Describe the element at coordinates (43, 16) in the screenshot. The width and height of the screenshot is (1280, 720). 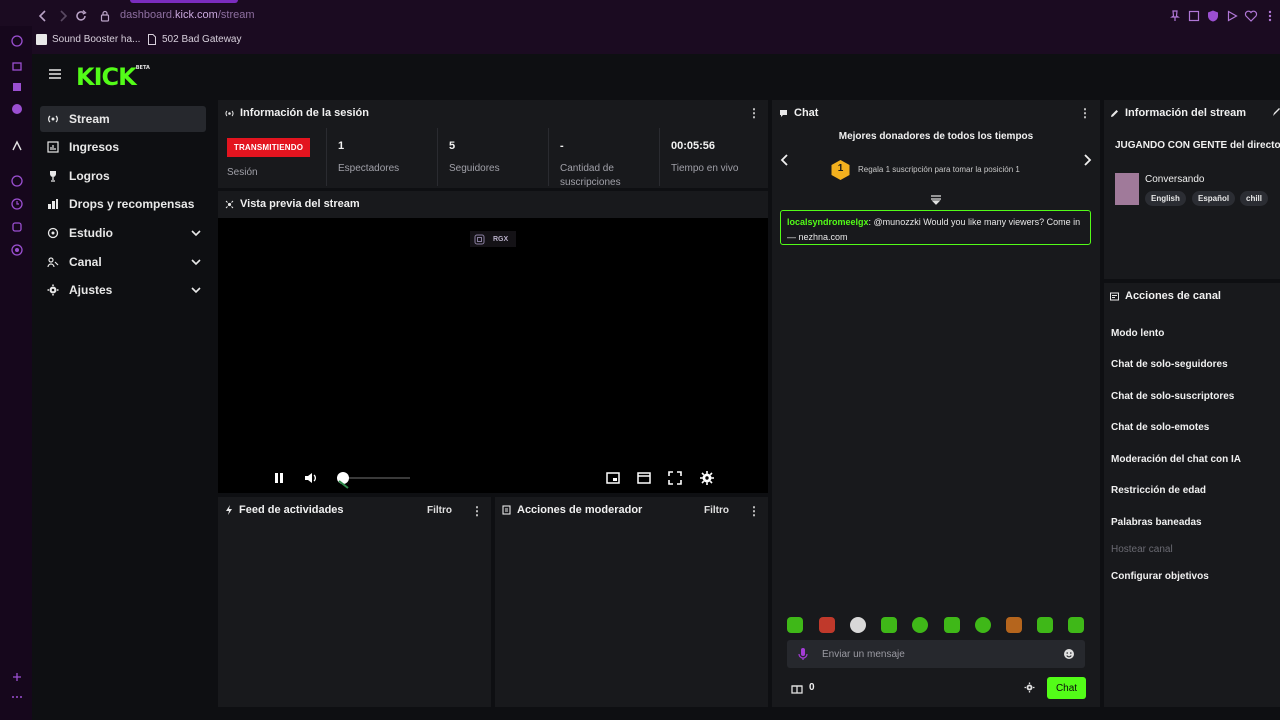
I see `back-icon` at that location.